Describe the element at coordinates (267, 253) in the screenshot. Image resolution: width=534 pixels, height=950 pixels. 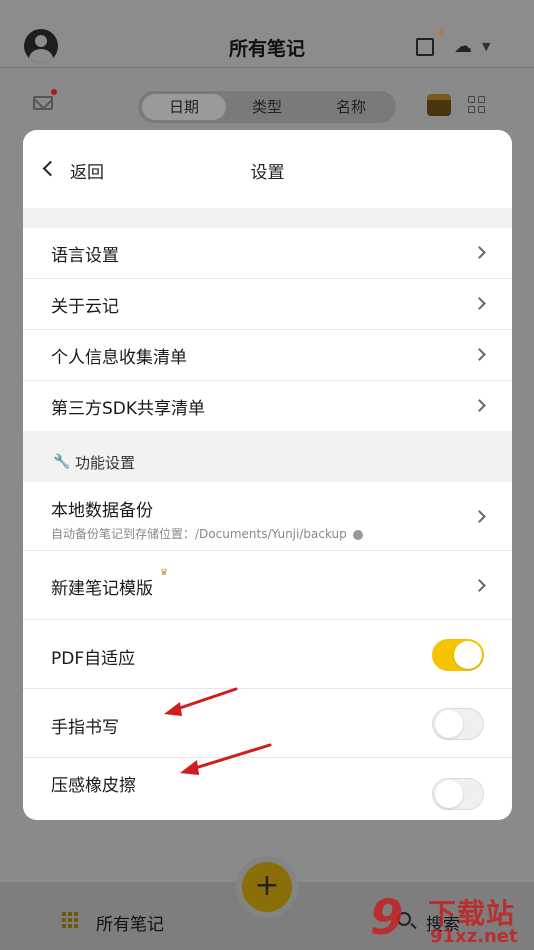
I see `row-language: 语言设置` at that location.